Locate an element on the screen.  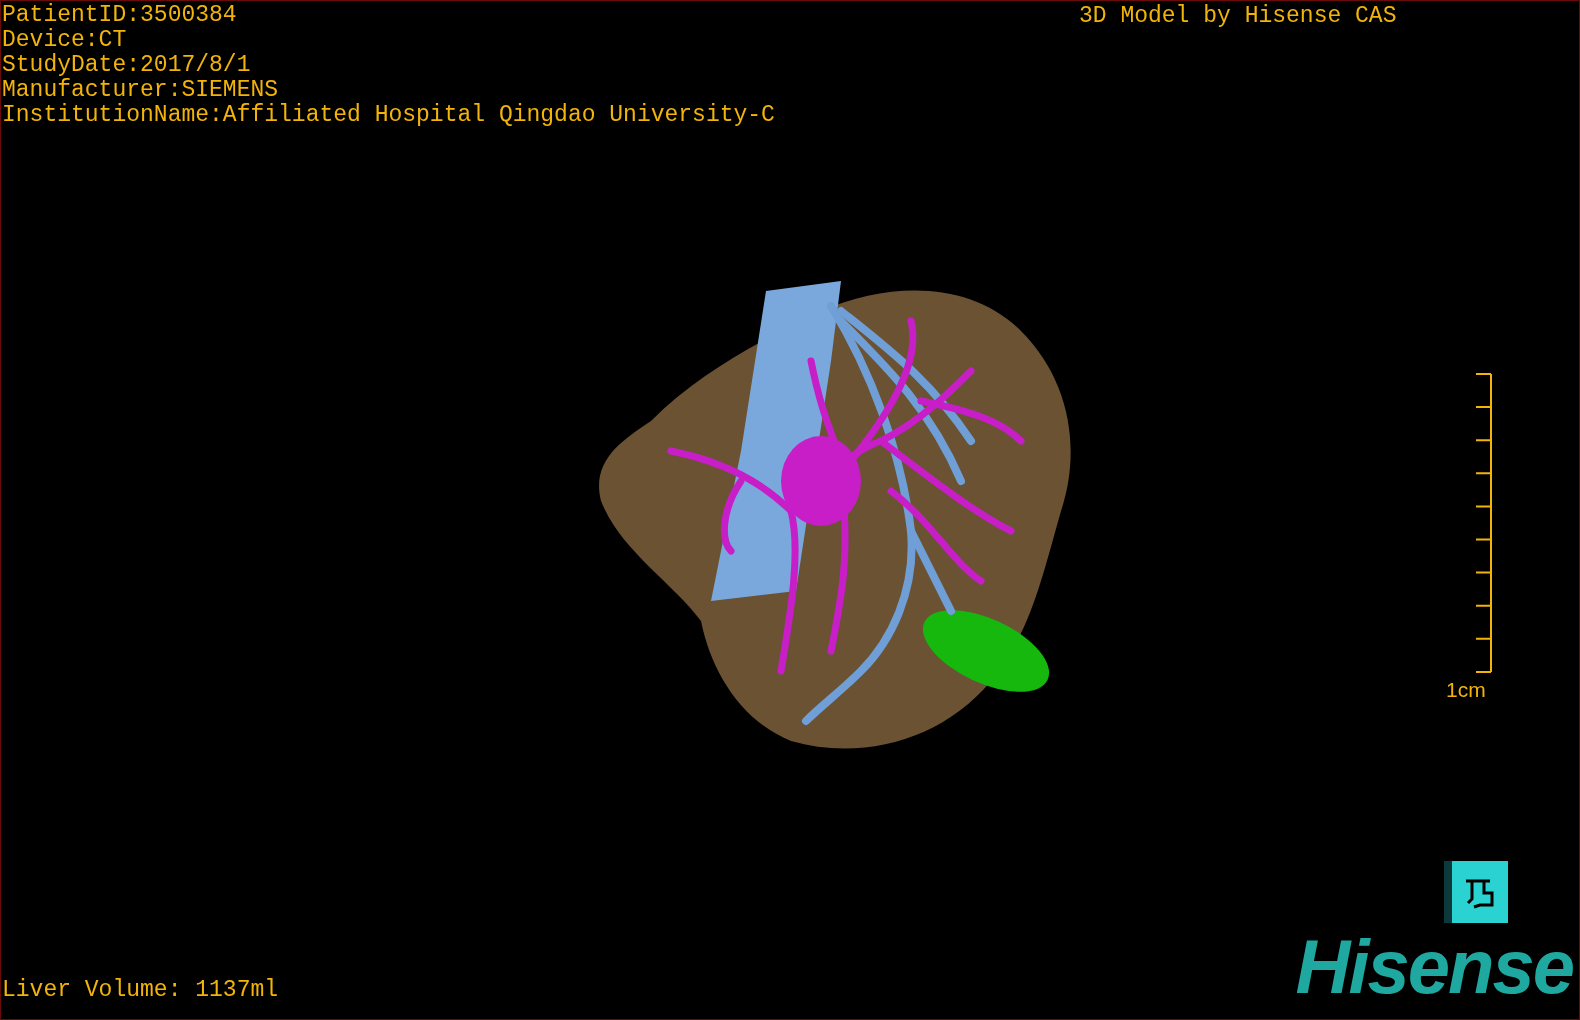
orientation-cube-icon is located at coordinates (1476, 892).